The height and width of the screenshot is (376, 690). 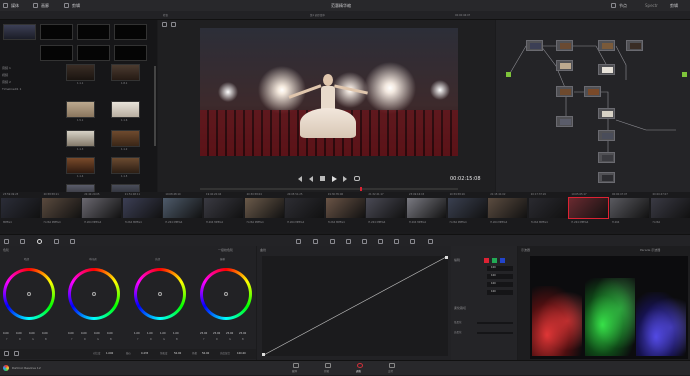 I want to click on camera-raw-icon, so click(x=6, y=241).